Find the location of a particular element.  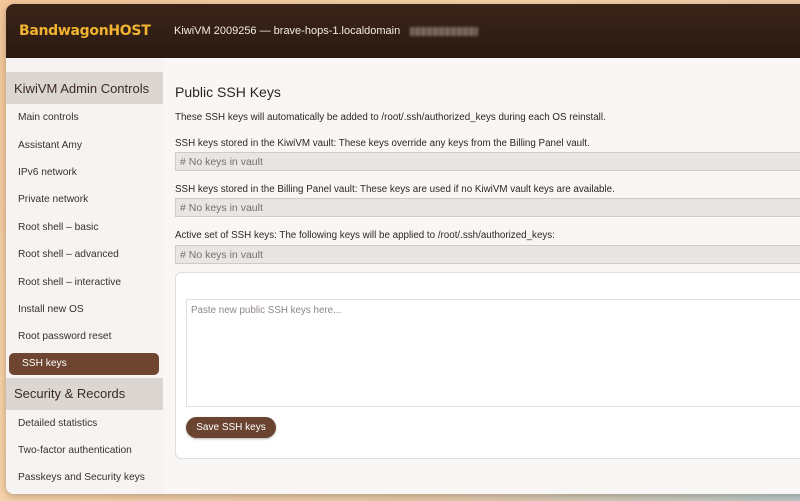

active-keys-field: # No keys in vault is located at coordinates (487, 254).